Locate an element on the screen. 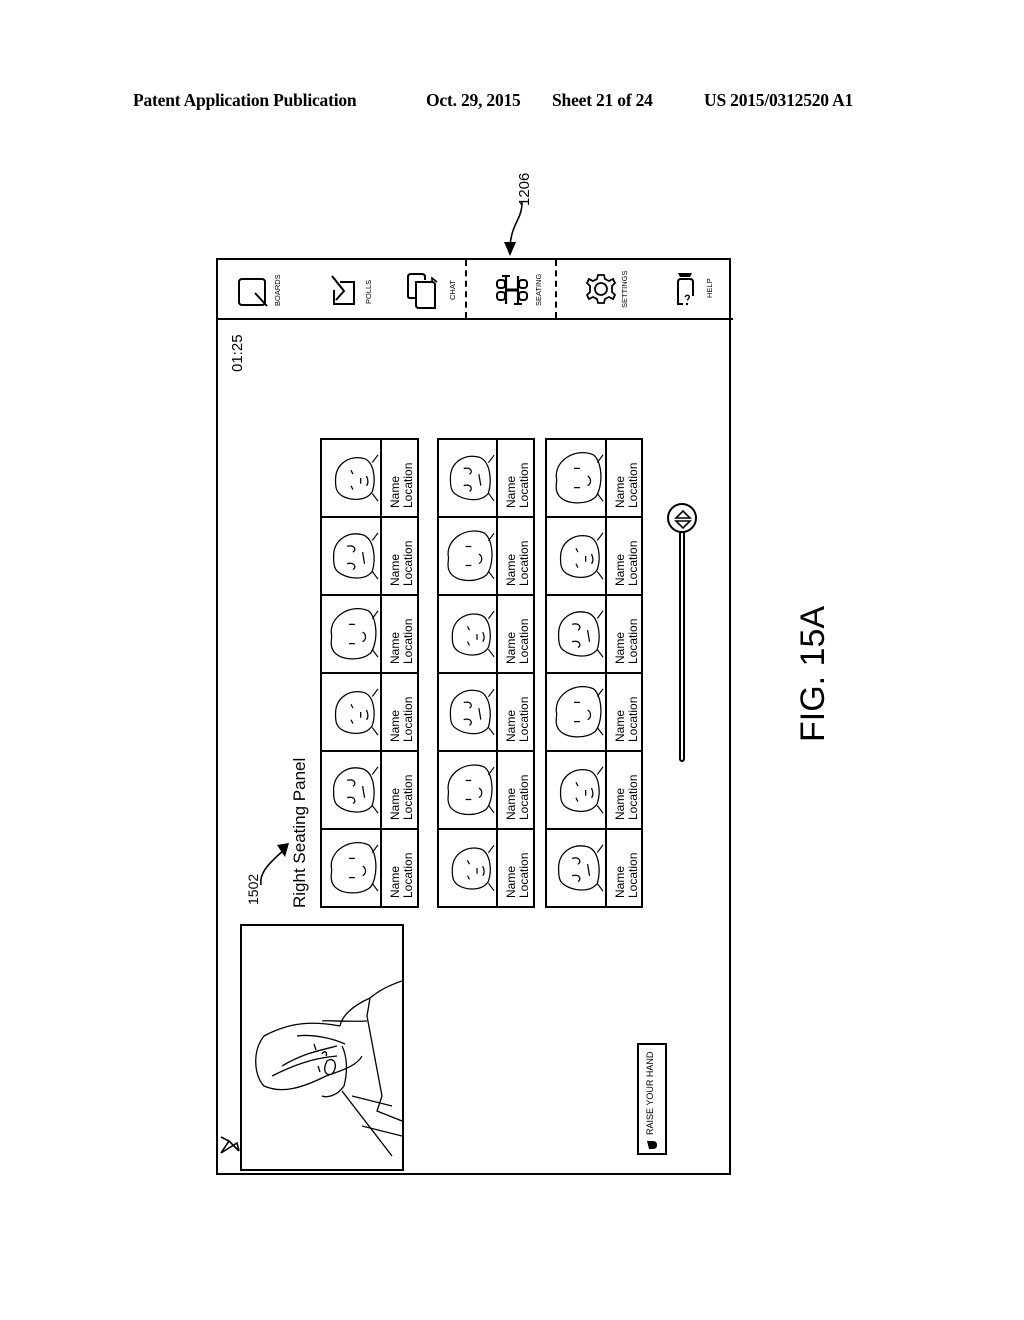 The height and width of the screenshot is (1320, 1024). toolbar-label-chat: CHAT is located at coordinates (452, 290).